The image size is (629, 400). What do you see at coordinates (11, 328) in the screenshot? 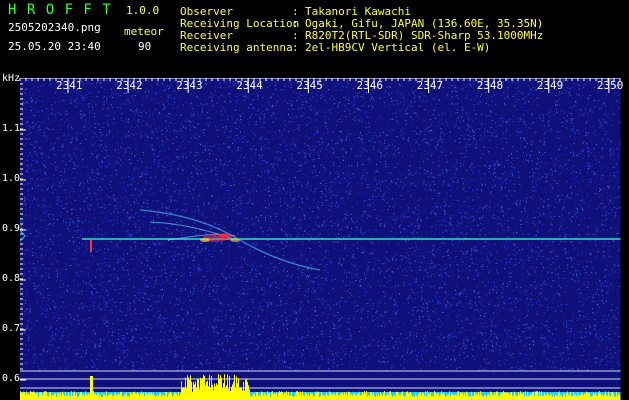
I see `freq-label-0.7: 0.7` at bounding box center [11, 328].